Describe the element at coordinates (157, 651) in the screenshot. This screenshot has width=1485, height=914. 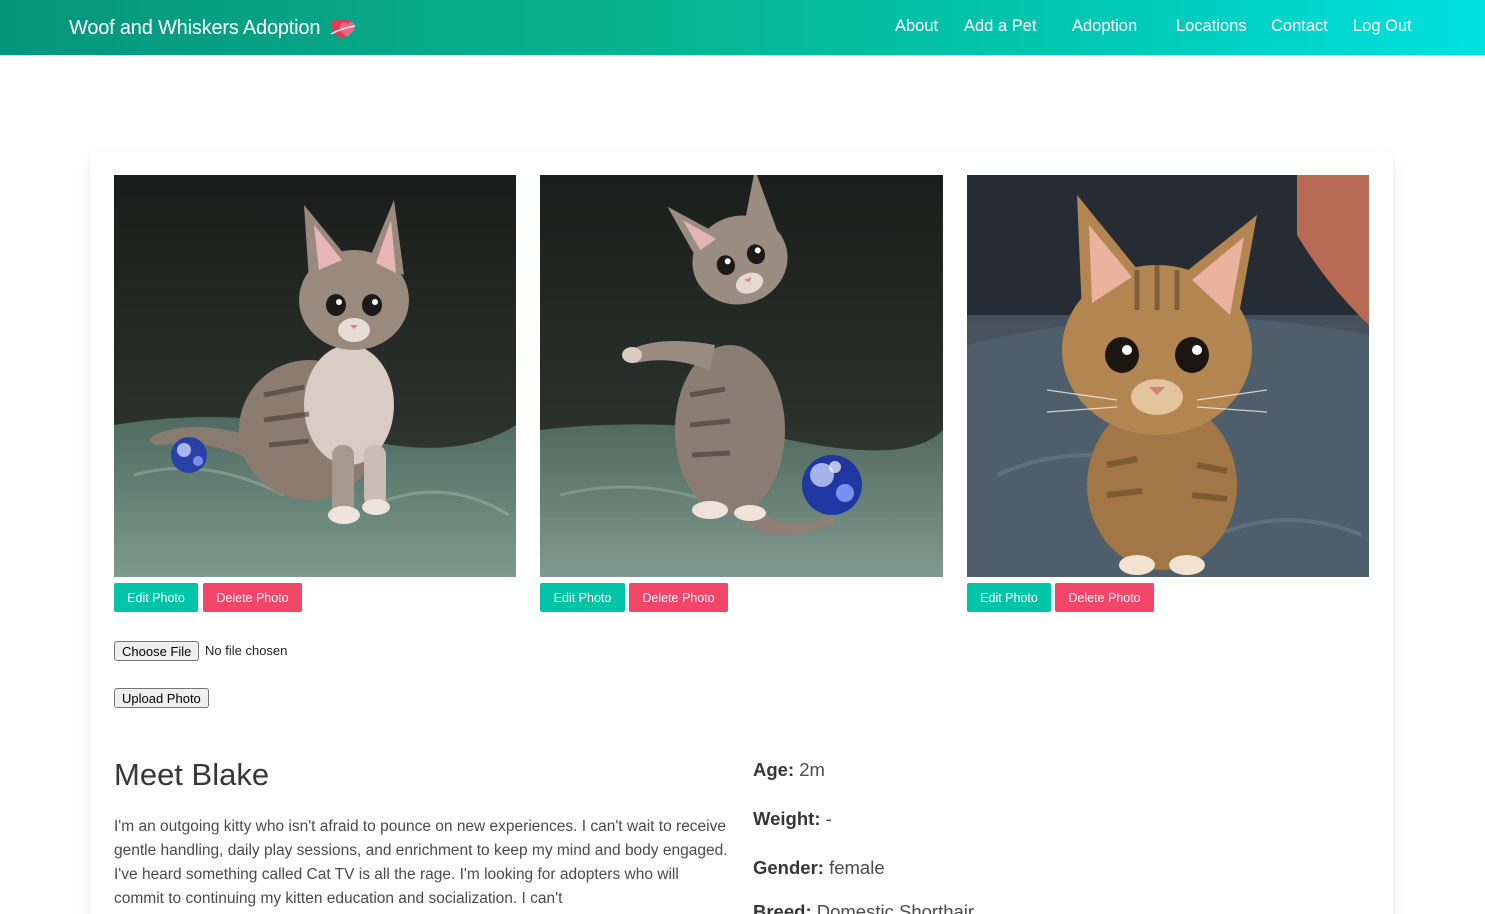
I see `choose-file-button: Choose File` at that location.